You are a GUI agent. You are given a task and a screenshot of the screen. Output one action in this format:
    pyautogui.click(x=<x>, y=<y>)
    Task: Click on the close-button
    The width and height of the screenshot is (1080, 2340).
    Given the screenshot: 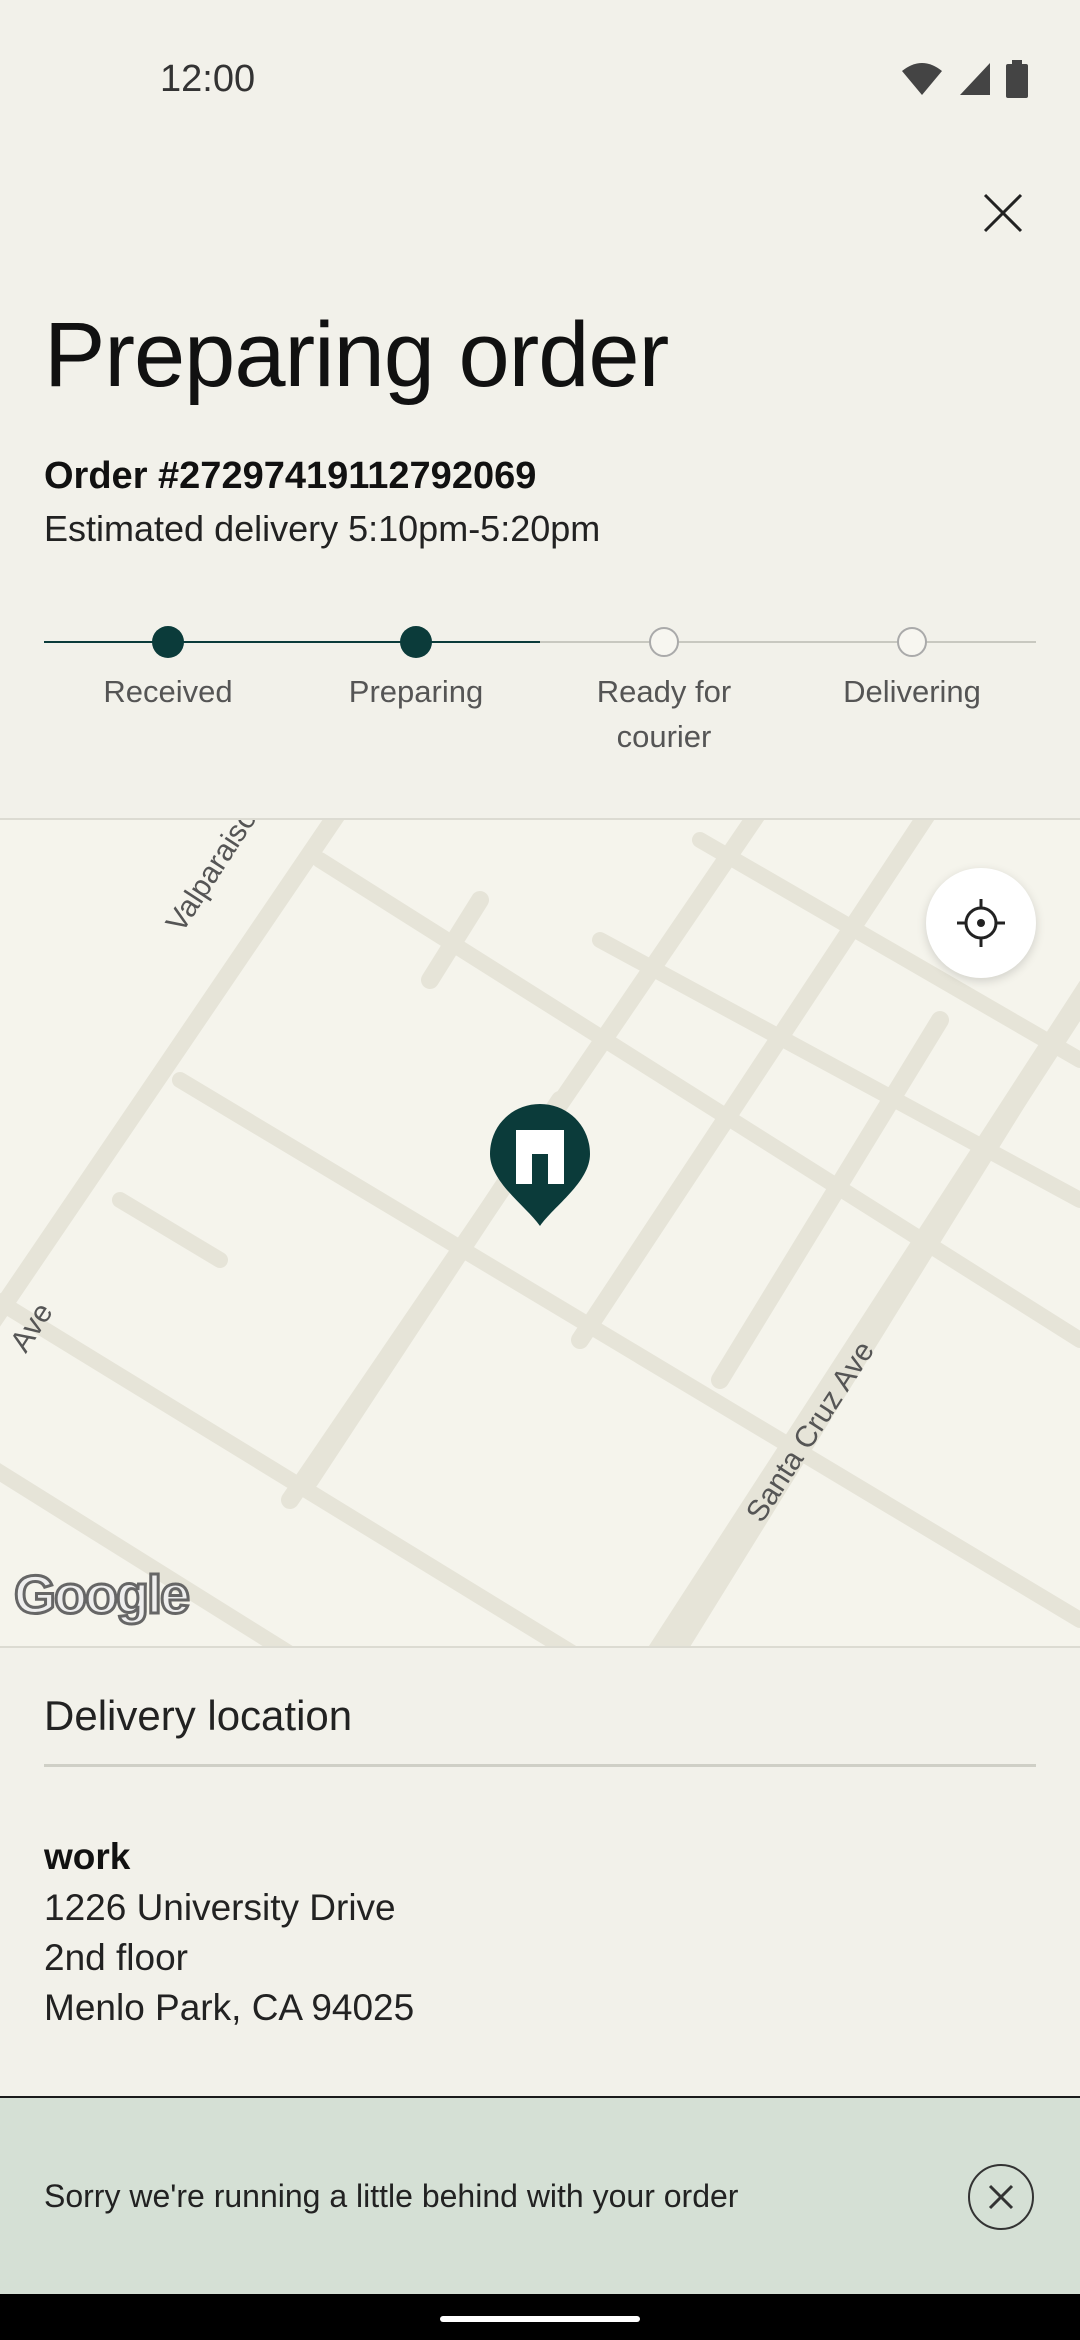 What is the action you would take?
    pyautogui.click(x=1003, y=213)
    